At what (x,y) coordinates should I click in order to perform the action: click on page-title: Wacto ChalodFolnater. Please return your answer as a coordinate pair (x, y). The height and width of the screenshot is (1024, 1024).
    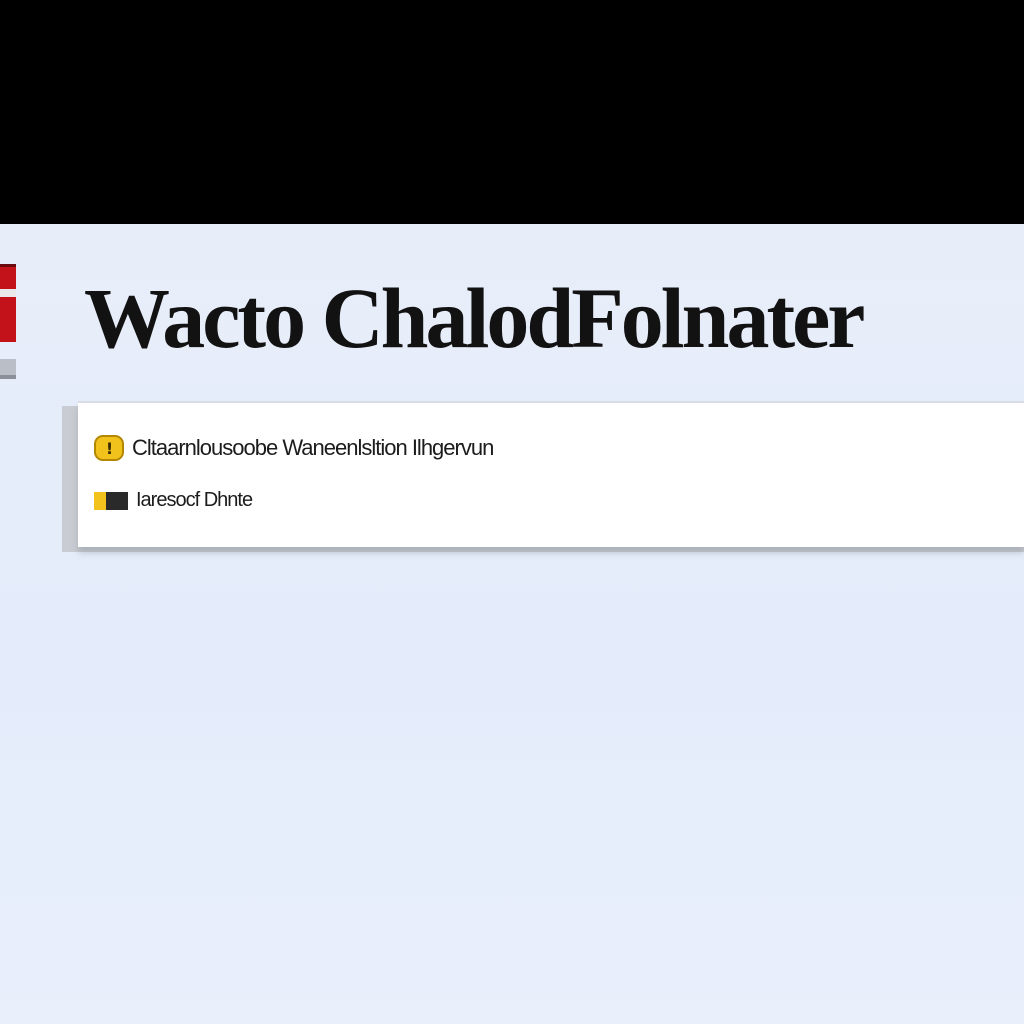
    Looking at the image, I should click on (474, 318).